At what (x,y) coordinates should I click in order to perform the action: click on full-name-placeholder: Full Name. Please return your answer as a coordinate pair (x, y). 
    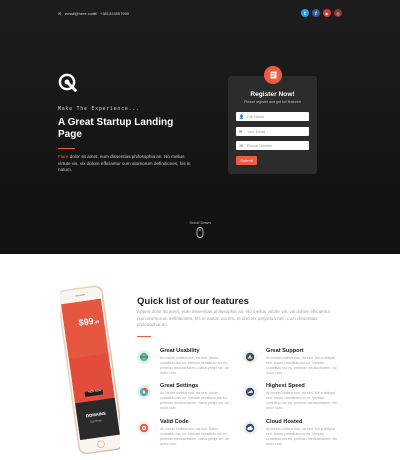
    Looking at the image, I should click on (256, 116).